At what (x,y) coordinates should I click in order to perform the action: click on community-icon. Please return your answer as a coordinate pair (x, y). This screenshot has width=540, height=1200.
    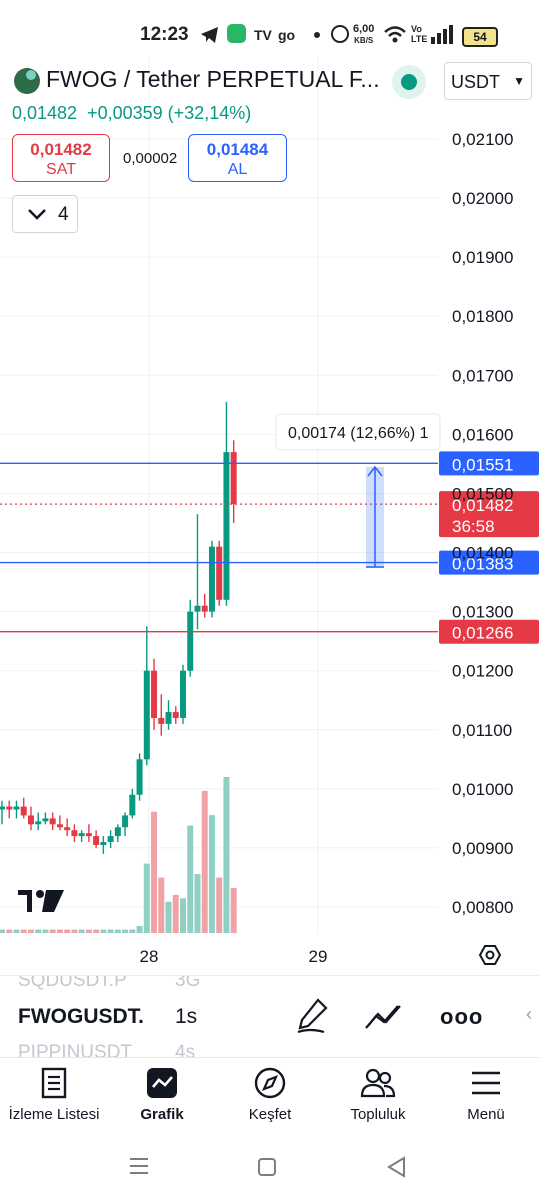
    Looking at the image, I should click on (378, 1083).